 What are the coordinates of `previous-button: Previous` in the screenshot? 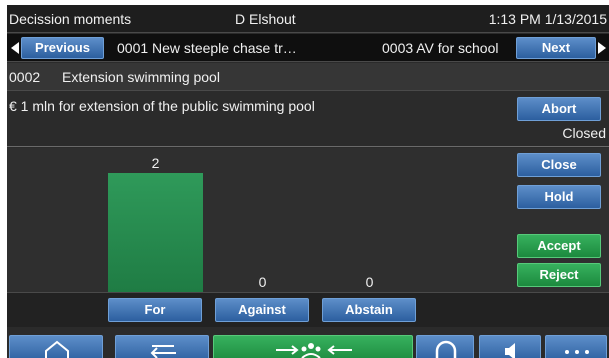 It's located at (62, 48).